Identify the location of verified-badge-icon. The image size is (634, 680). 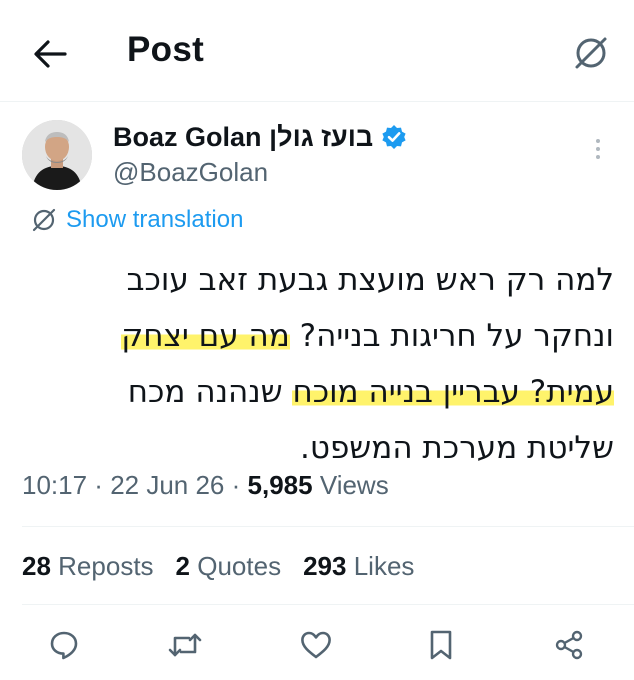
(394, 137).